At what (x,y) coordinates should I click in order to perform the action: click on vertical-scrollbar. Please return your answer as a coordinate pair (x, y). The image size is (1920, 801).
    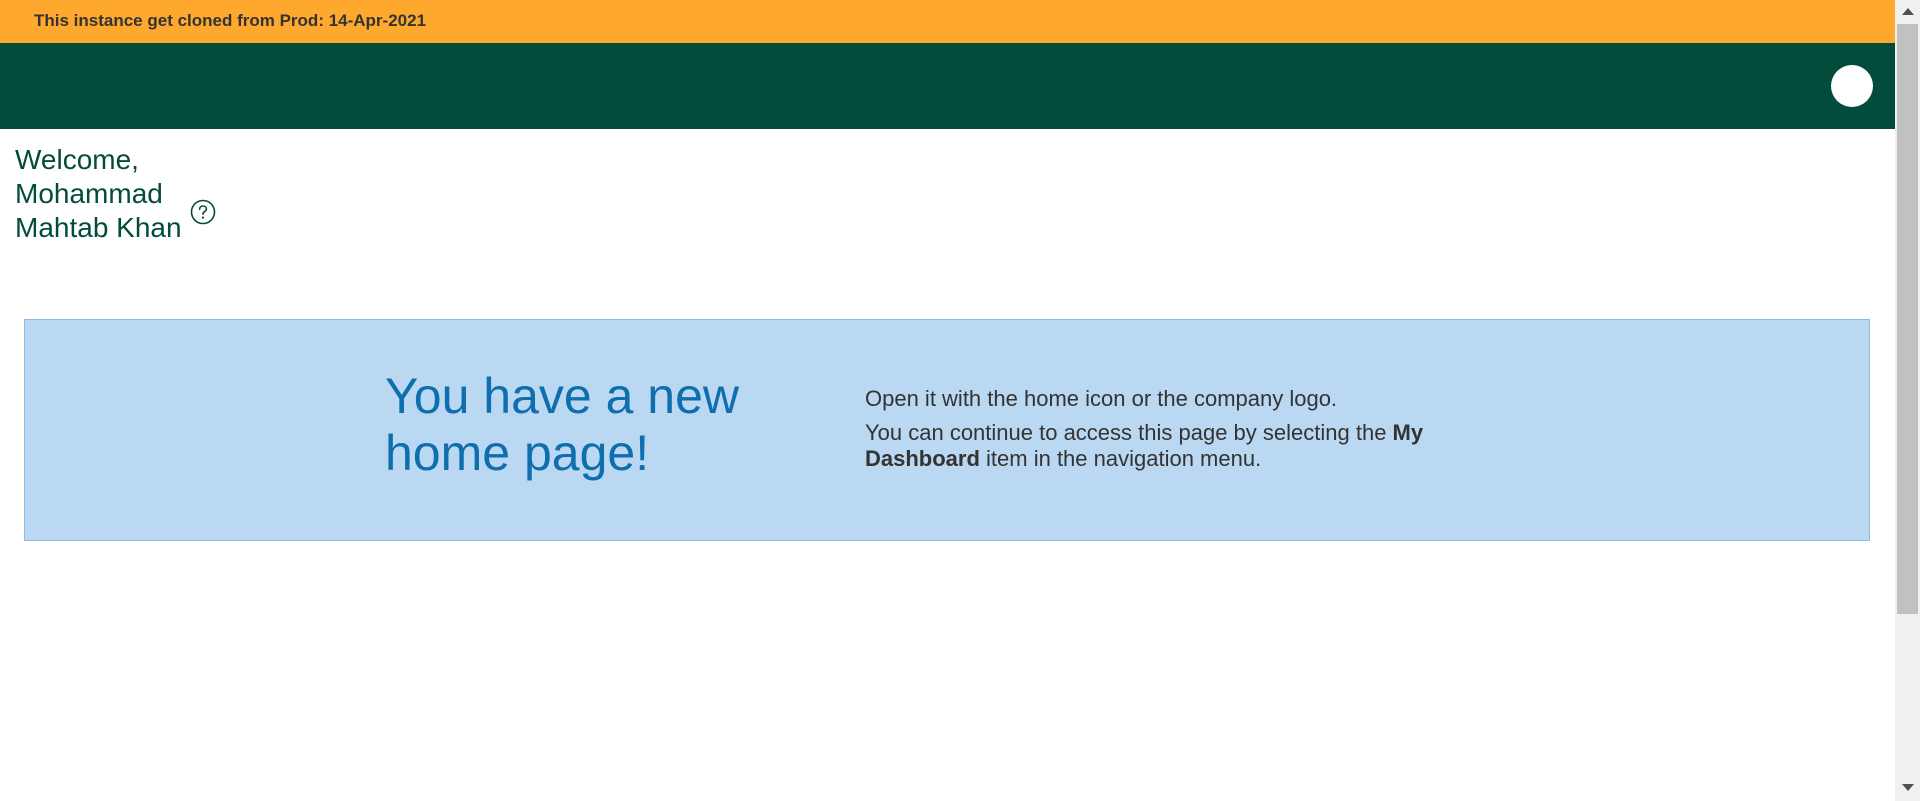
    Looking at the image, I should click on (1907, 400).